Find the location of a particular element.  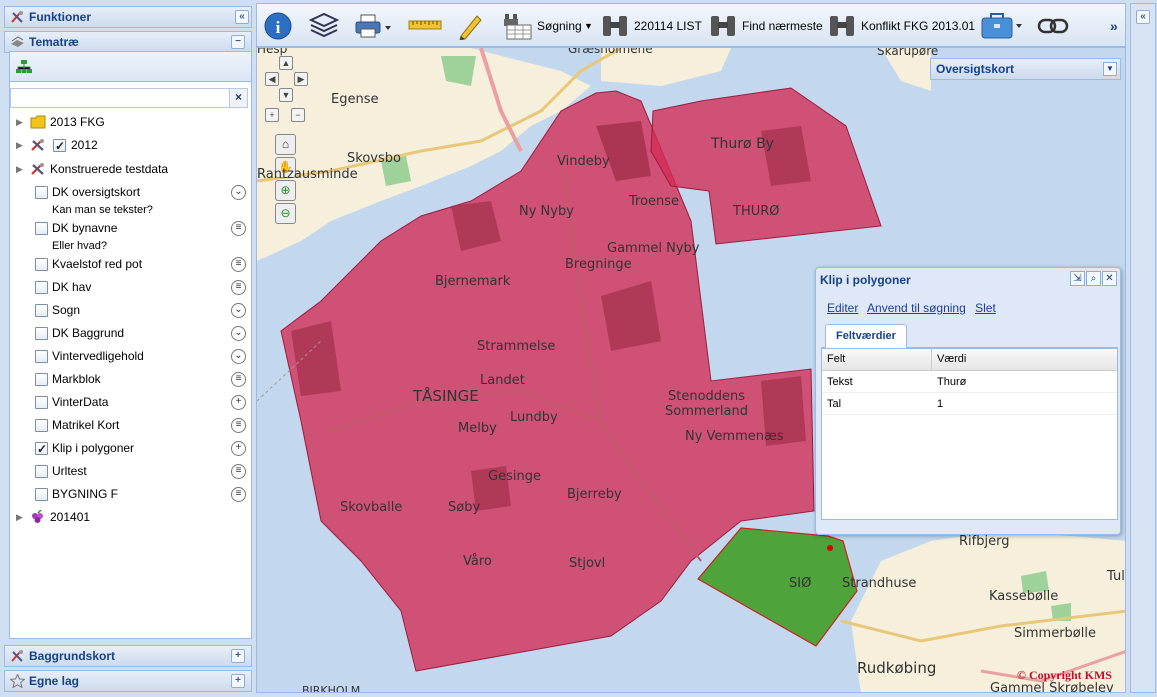

link-icon is located at coordinates (1053, 26).